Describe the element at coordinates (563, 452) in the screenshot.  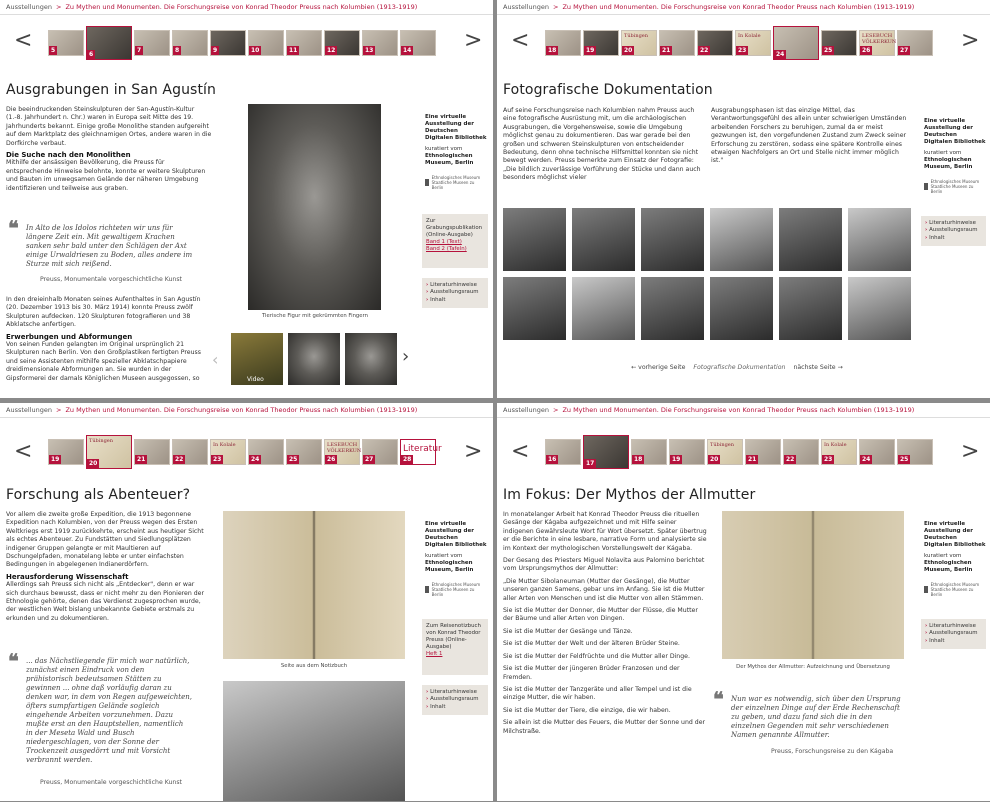
I see `thumbnail-16: 16` at that location.